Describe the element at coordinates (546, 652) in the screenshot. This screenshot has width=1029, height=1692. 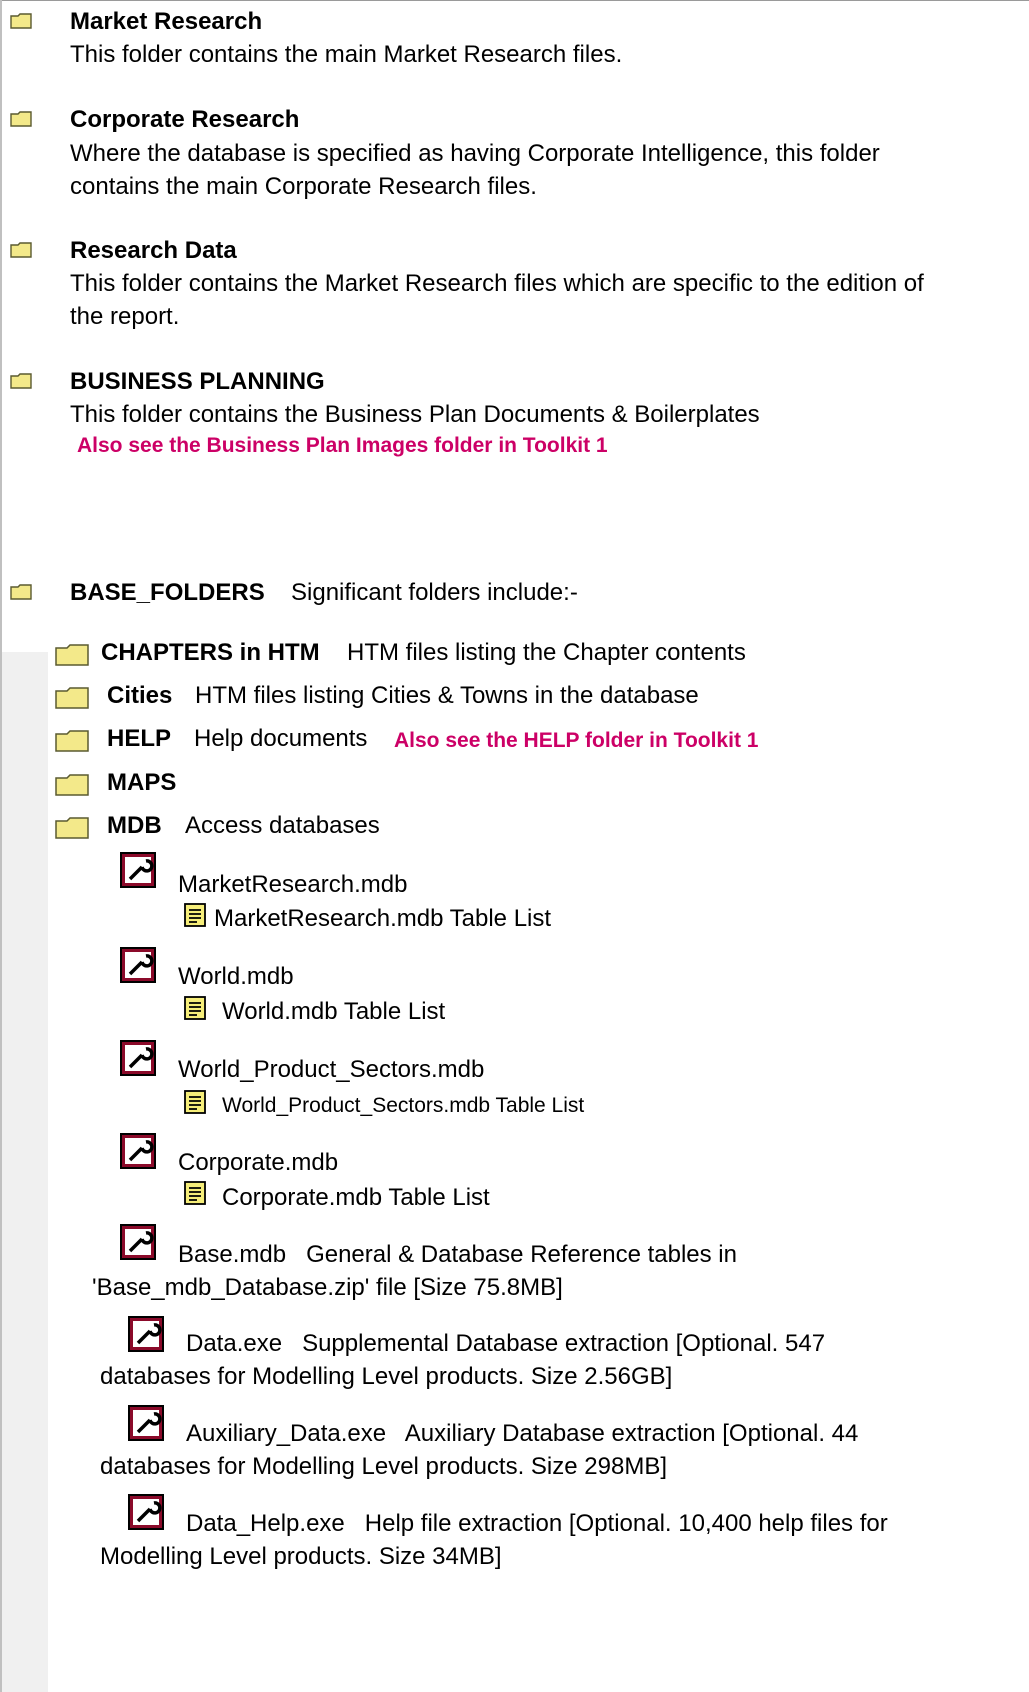
I see `subfolder-desc: HTM files listing the Chapter contents` at that location.